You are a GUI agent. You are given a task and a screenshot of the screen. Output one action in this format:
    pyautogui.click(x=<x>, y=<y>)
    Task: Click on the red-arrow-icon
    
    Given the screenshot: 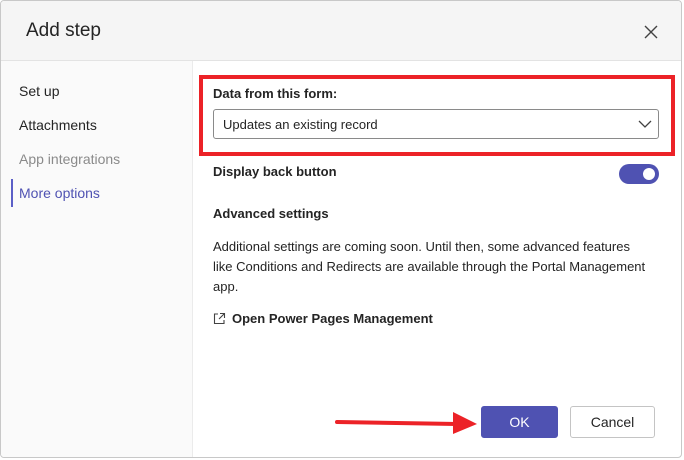 What is the action you would take?
    pyautogui.click(x=406, y=423)
    